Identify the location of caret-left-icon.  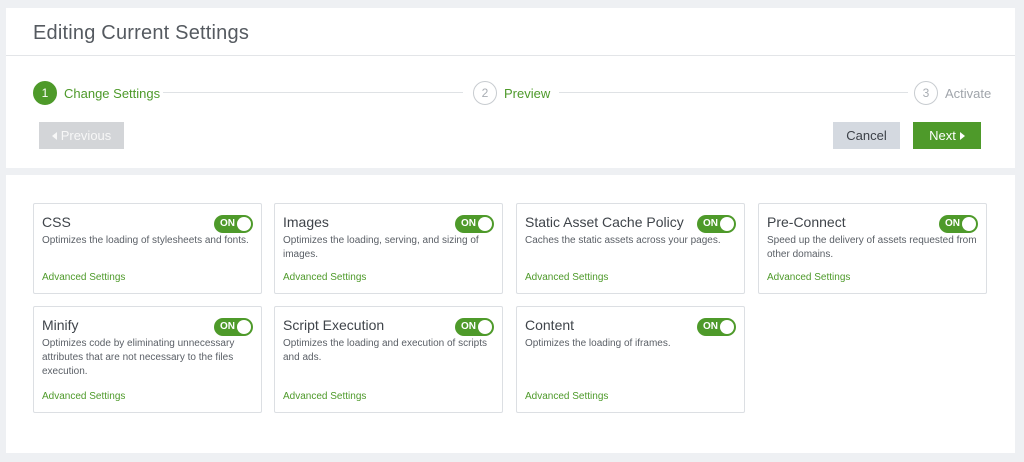
(54, 135).